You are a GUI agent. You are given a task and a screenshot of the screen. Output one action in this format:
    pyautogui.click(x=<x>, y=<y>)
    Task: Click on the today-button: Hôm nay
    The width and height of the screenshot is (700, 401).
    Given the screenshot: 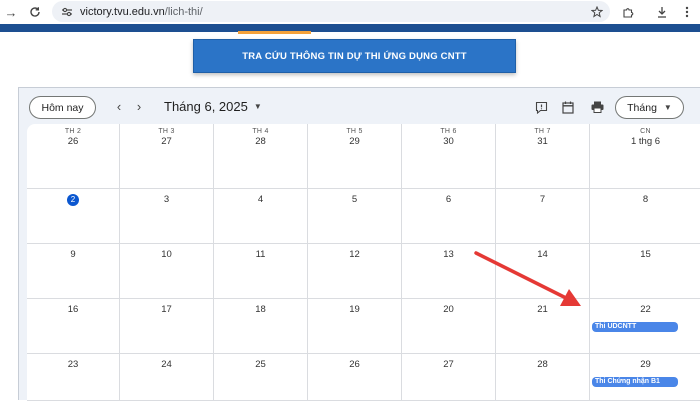 What is the action you would take?
    pyautogui.click(x=62, y=107)
    